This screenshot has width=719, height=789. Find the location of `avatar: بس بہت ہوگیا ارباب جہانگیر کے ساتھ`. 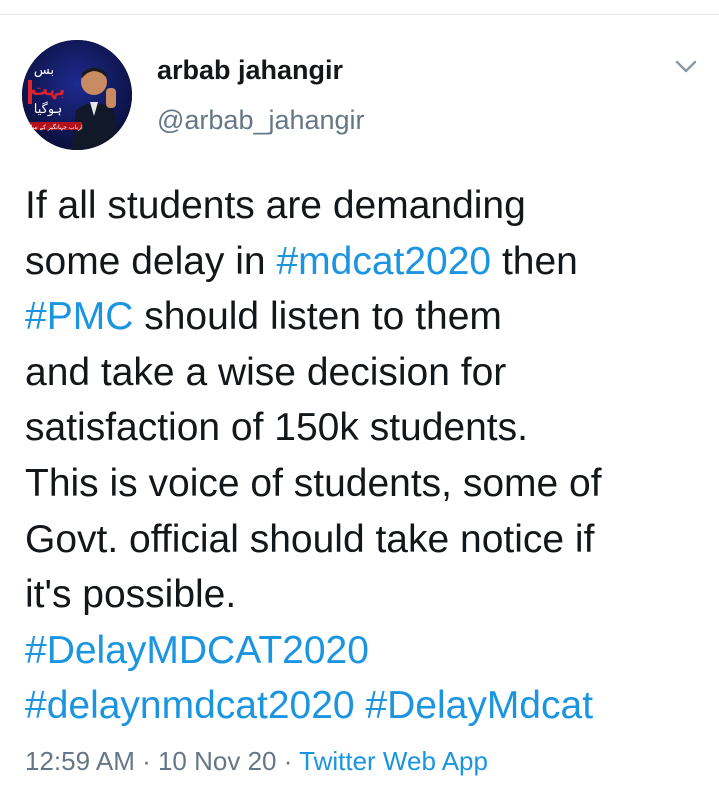

avatar: بس بہت ہوگیا ارباب جہانگیر کے ساتھ is located at coordinates (77, 95).